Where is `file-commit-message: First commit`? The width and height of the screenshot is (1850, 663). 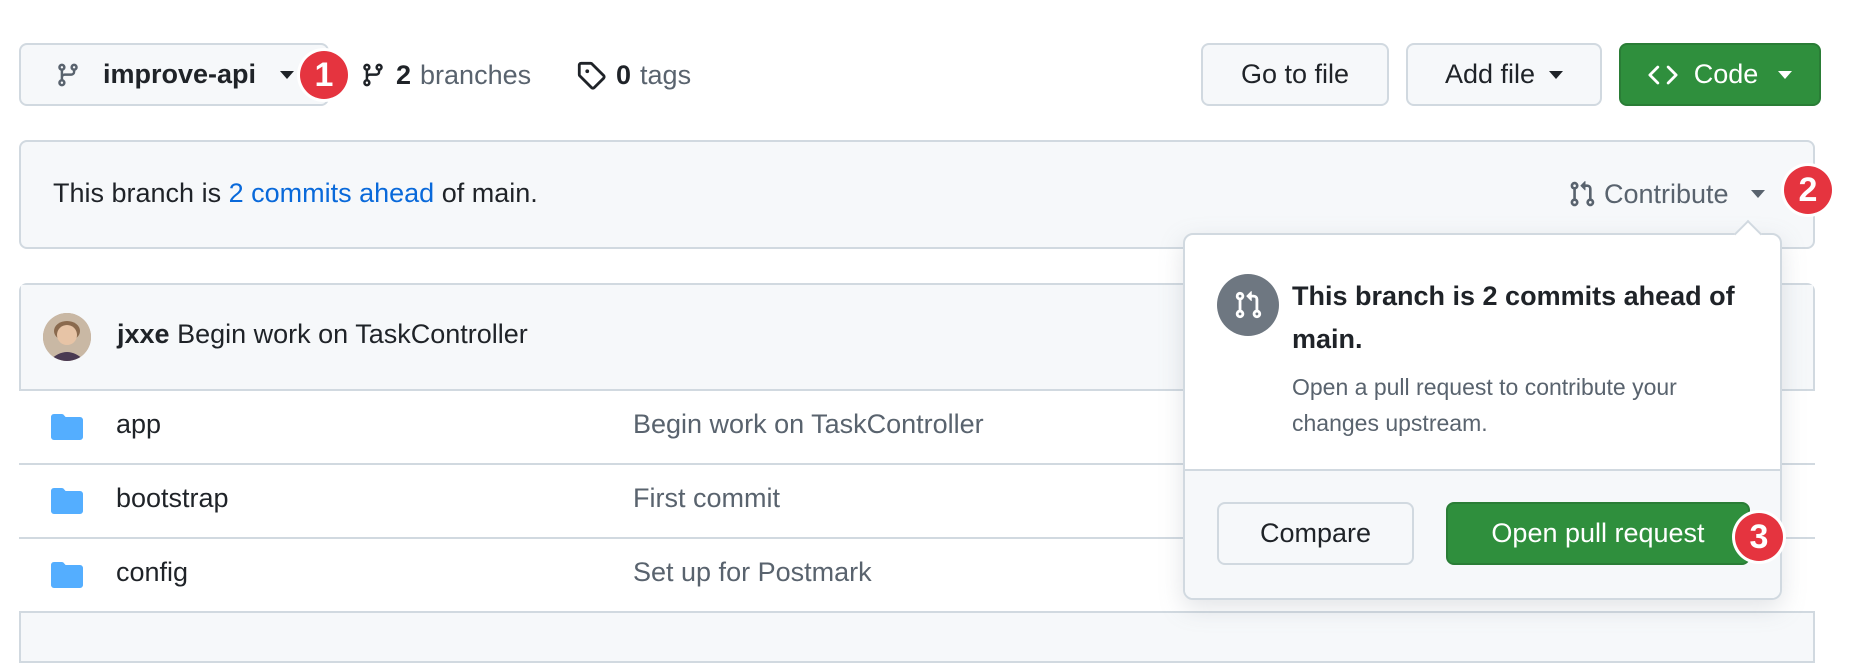
file-commit-message: First commit is located at coordinates (706, 498).